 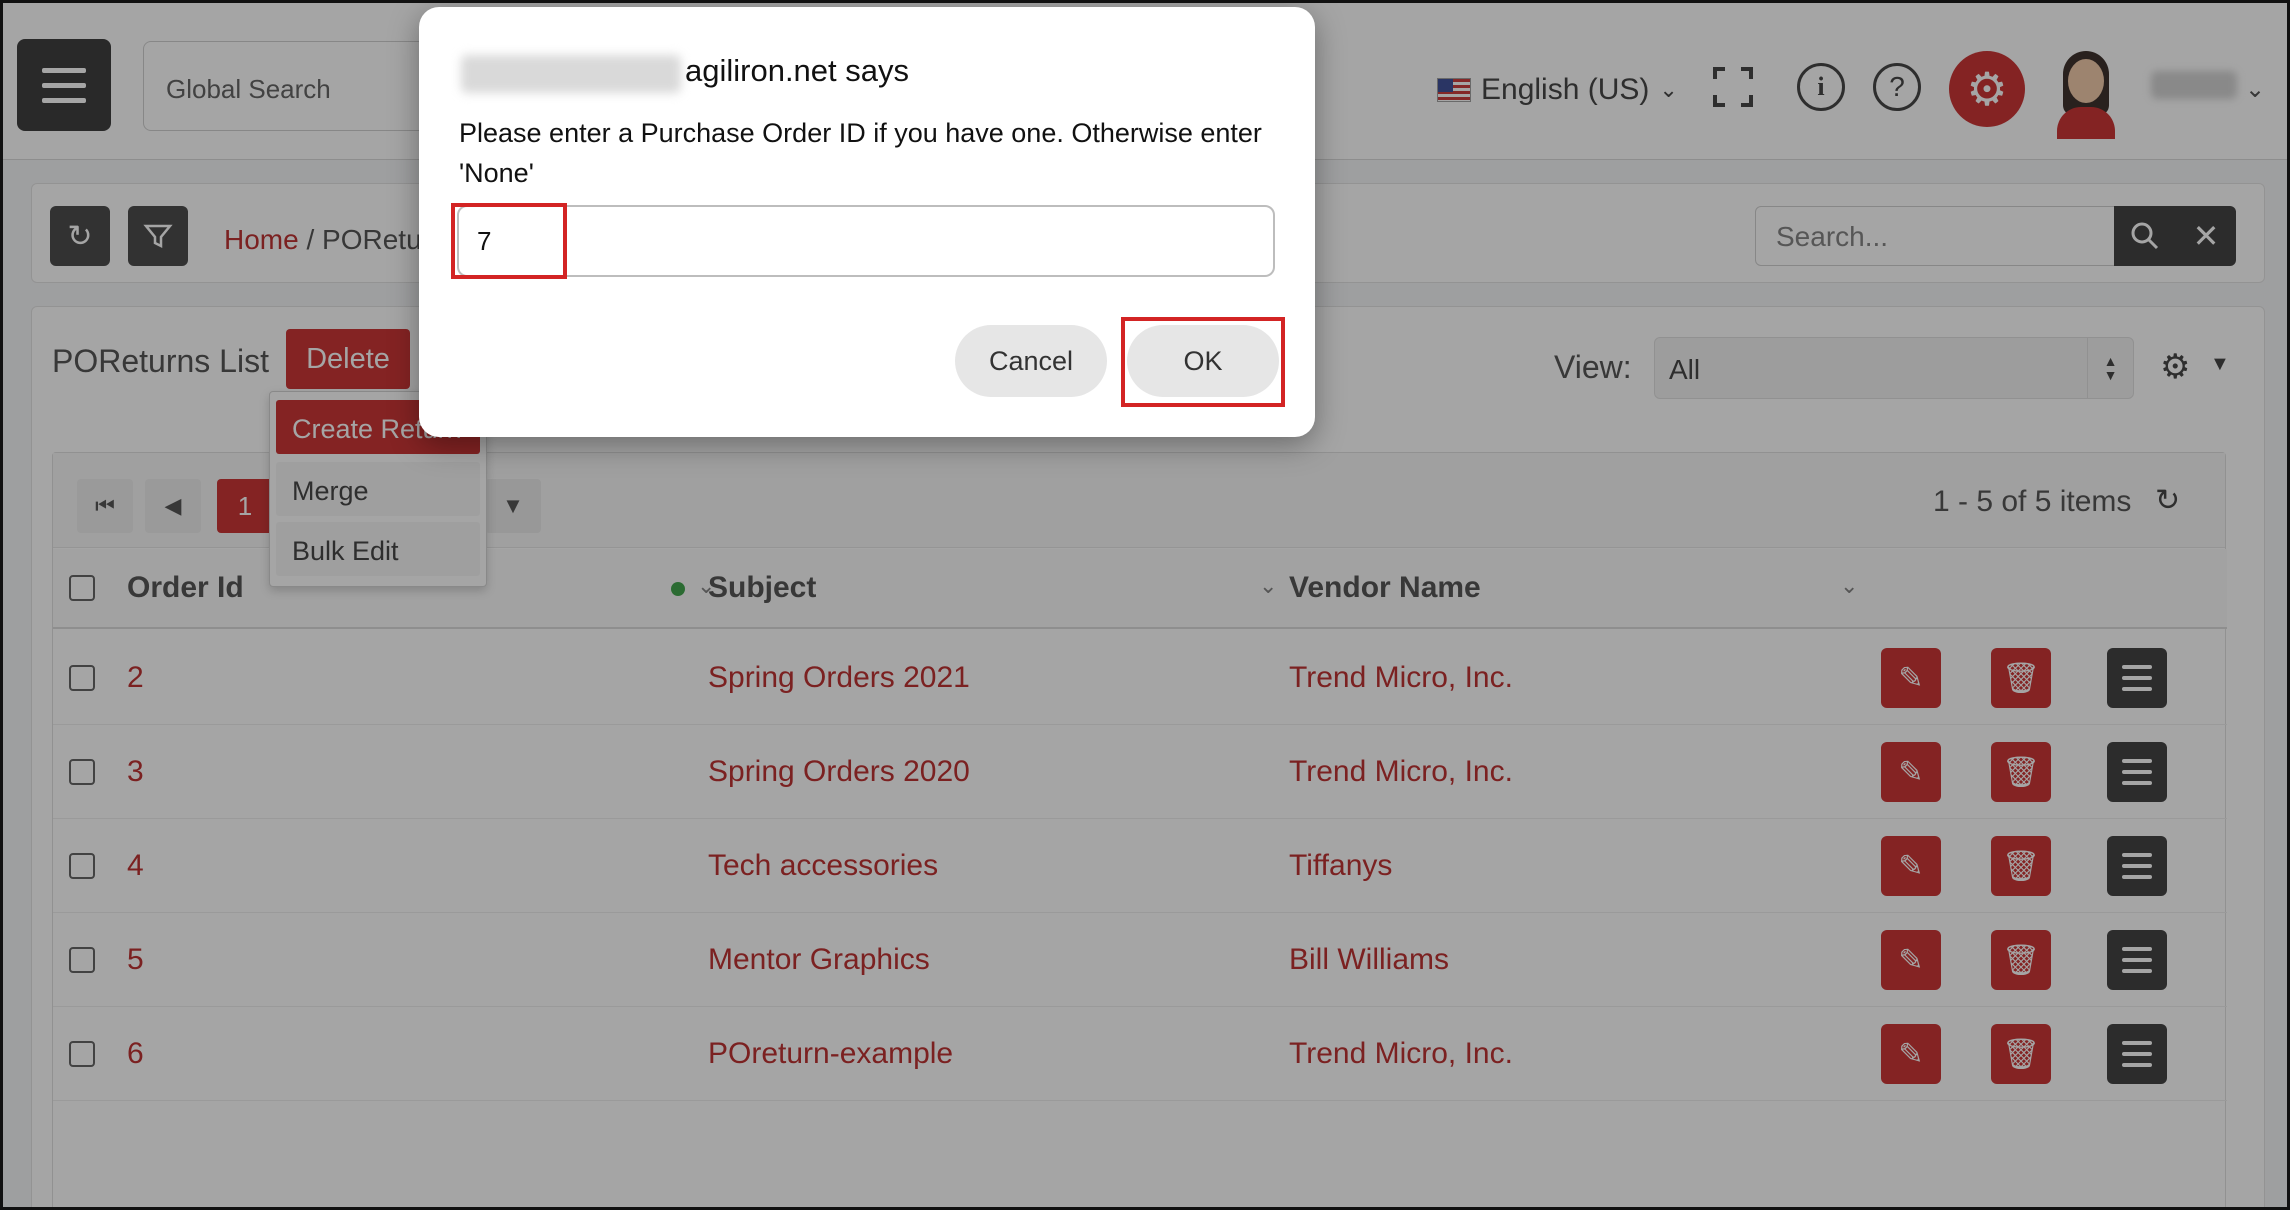 I want to click on purchase-order-id-input, so click(x=866, y=241).